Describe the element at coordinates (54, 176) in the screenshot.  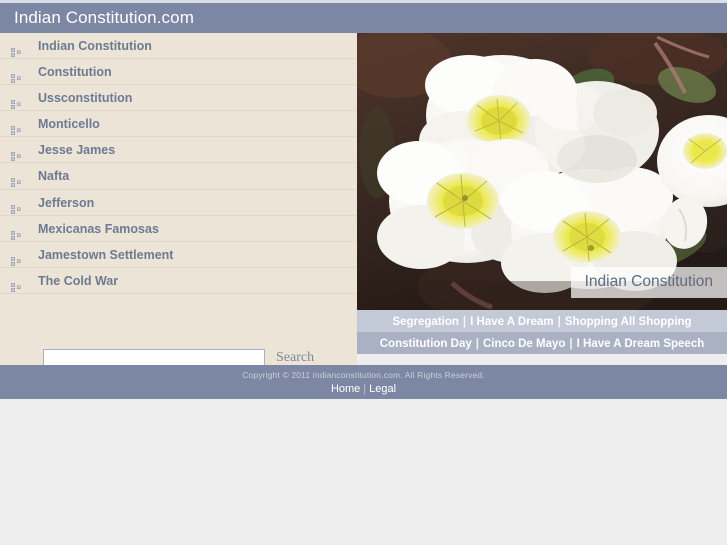
I see `sidebar-item-label: Nafta` at that location.